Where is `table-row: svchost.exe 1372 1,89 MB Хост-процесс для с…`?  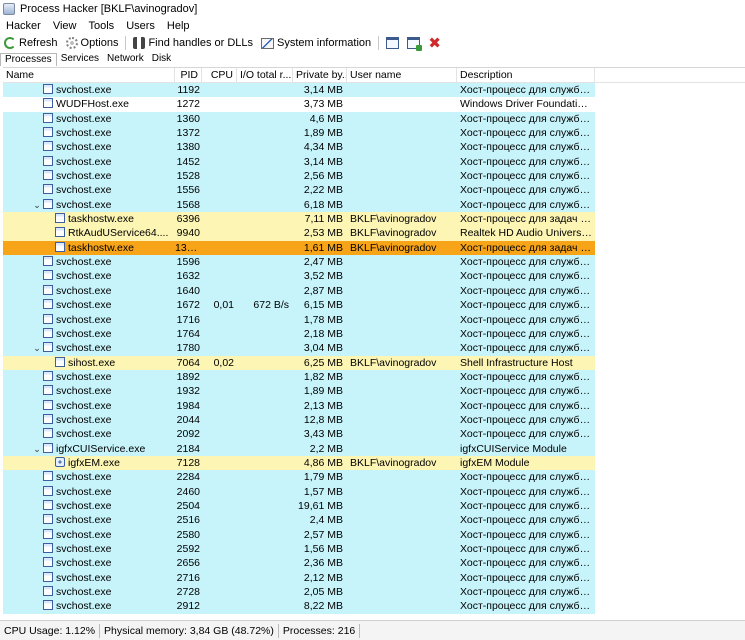
table-row: svchost.exe 1372 1,89 MB Хост-процесс для с… is located at coordinates (374, 133).